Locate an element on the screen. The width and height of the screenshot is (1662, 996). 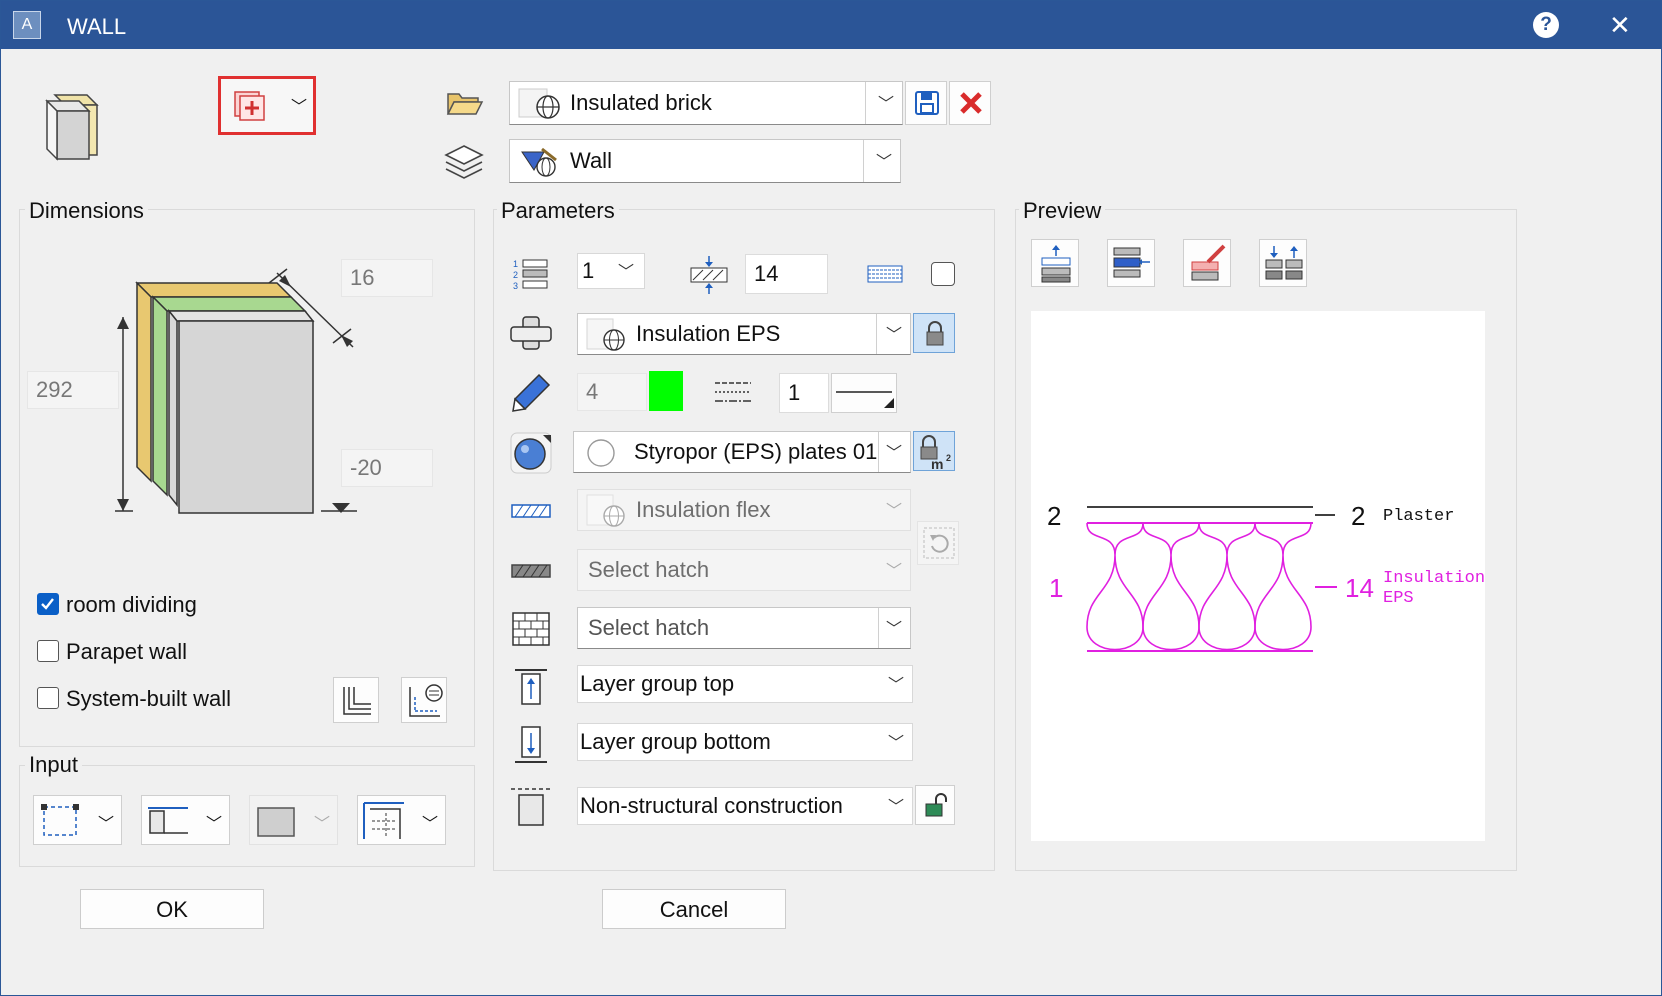
corner-settings-button is located at coordinates (356, 700).